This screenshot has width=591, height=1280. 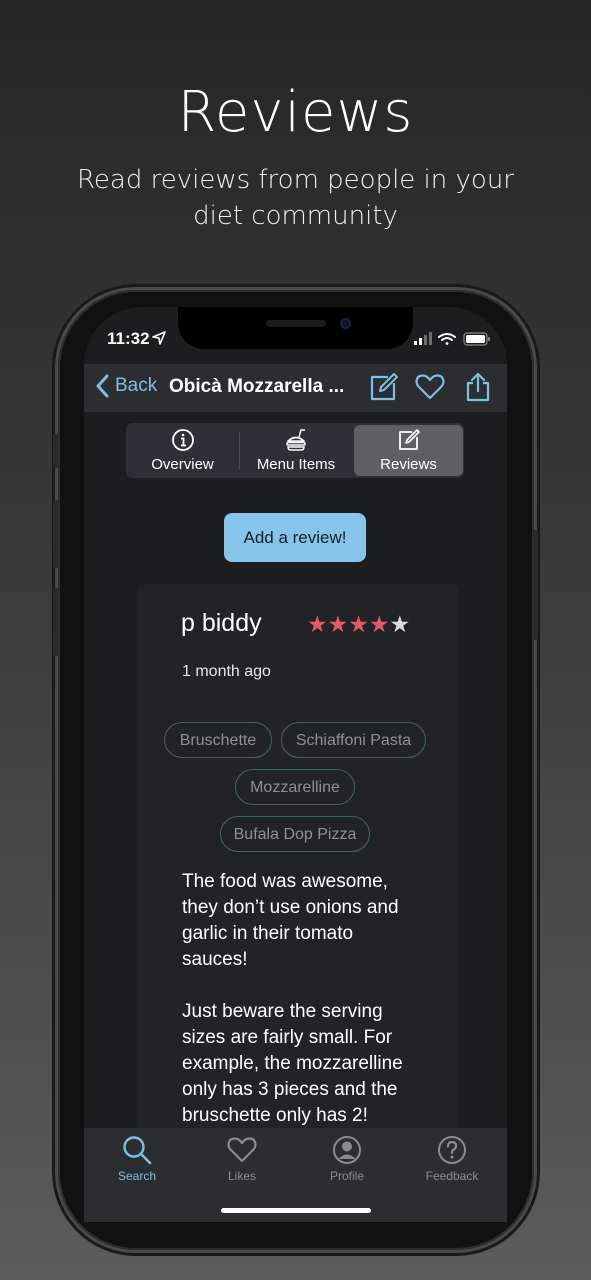 I want to click on status-icons, so click(x=452, y=339).